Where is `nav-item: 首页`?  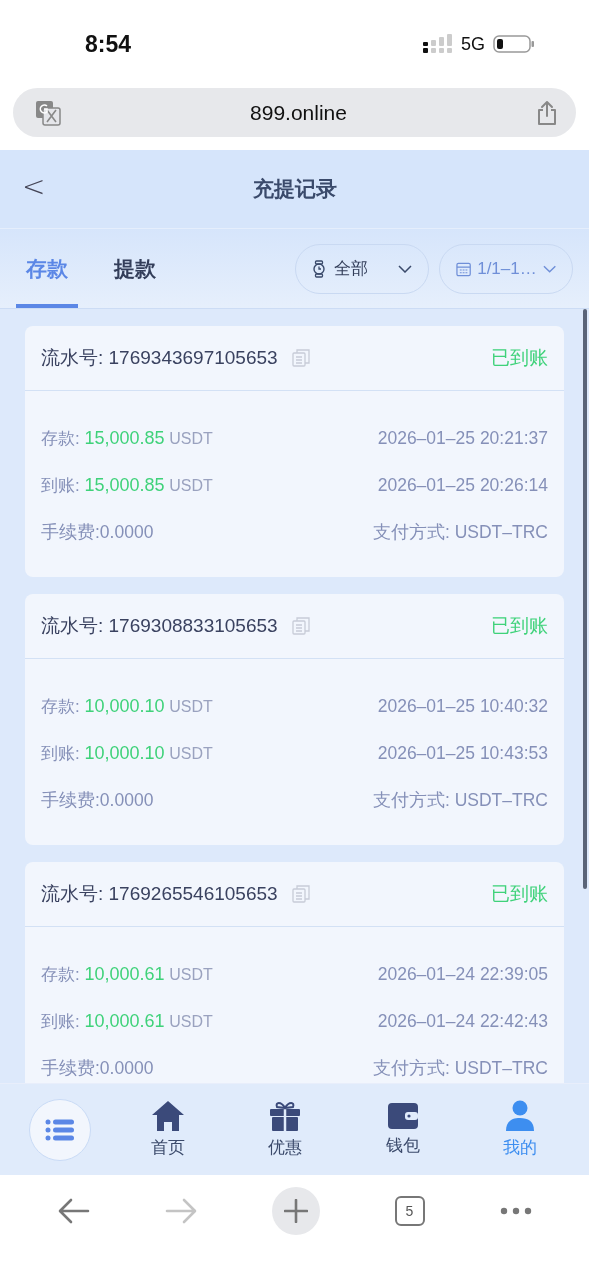
nav-item: 首页 is located at coordinates (168, 1129).